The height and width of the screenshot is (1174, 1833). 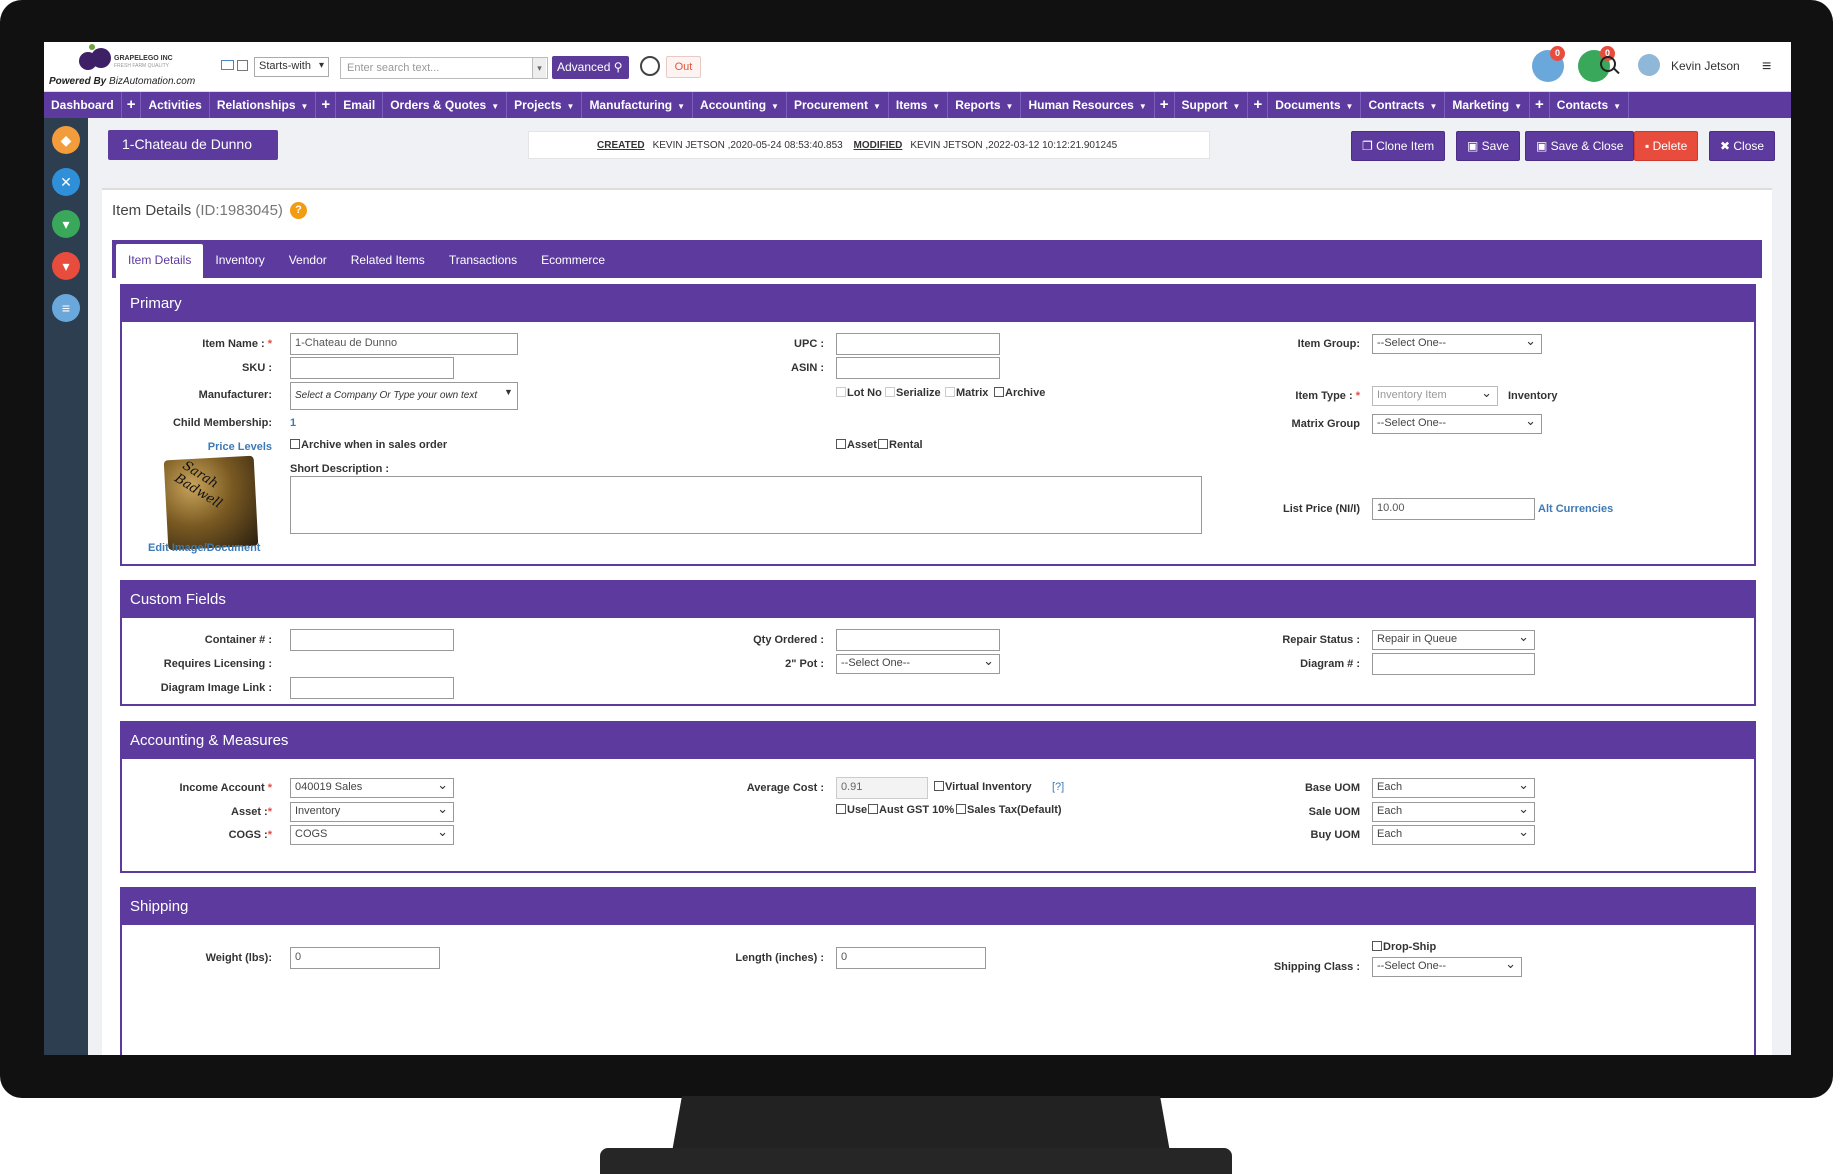 I want to click on archive-checkbox: Archive, so click(x=1019, y=393).